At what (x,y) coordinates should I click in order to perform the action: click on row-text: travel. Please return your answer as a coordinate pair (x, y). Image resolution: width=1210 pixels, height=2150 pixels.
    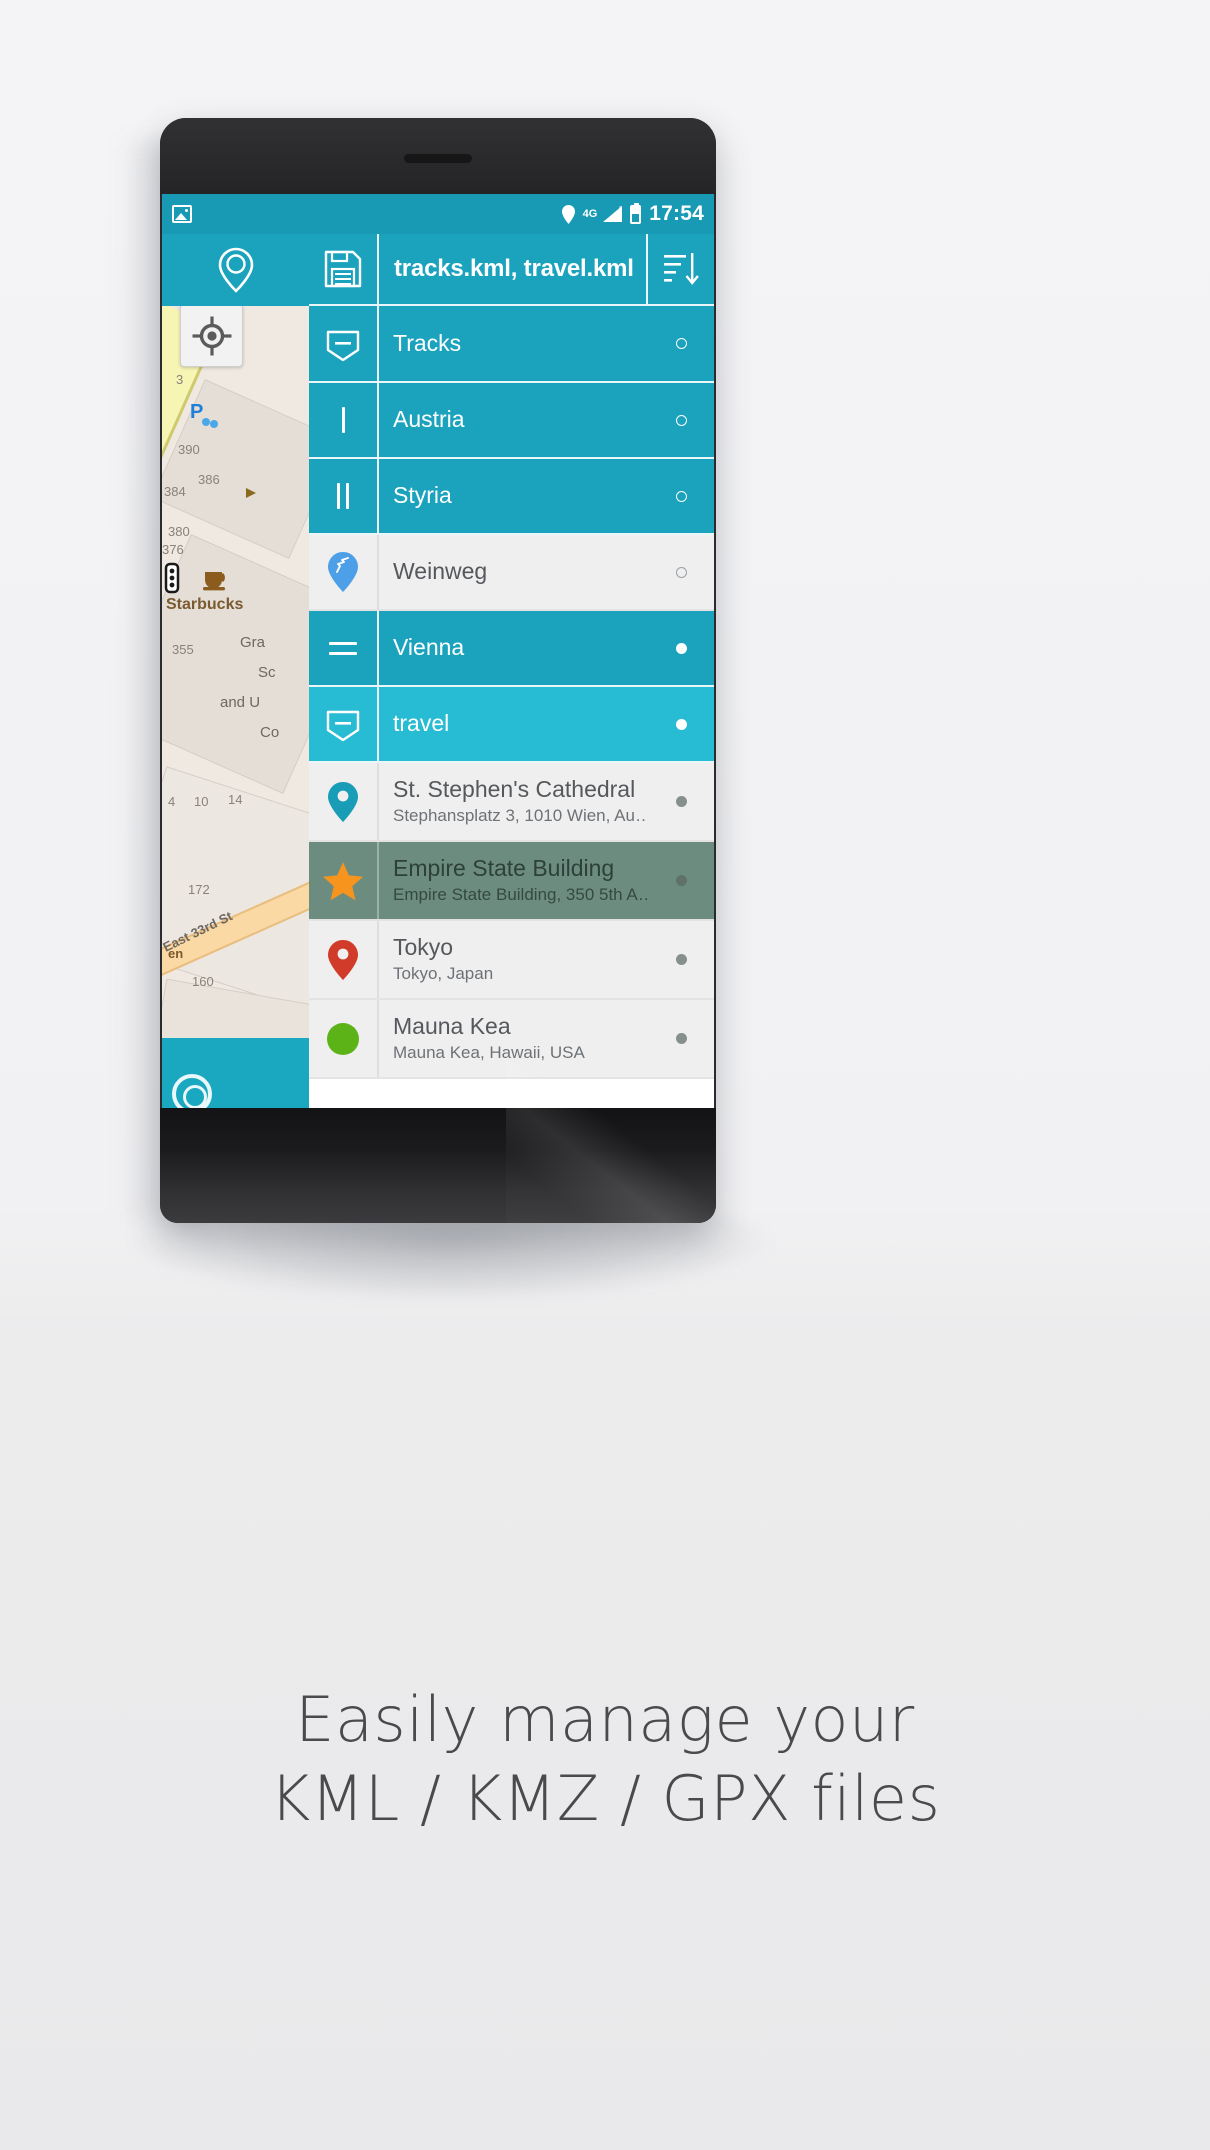
    Looking at the image, I should click on (513, 724).